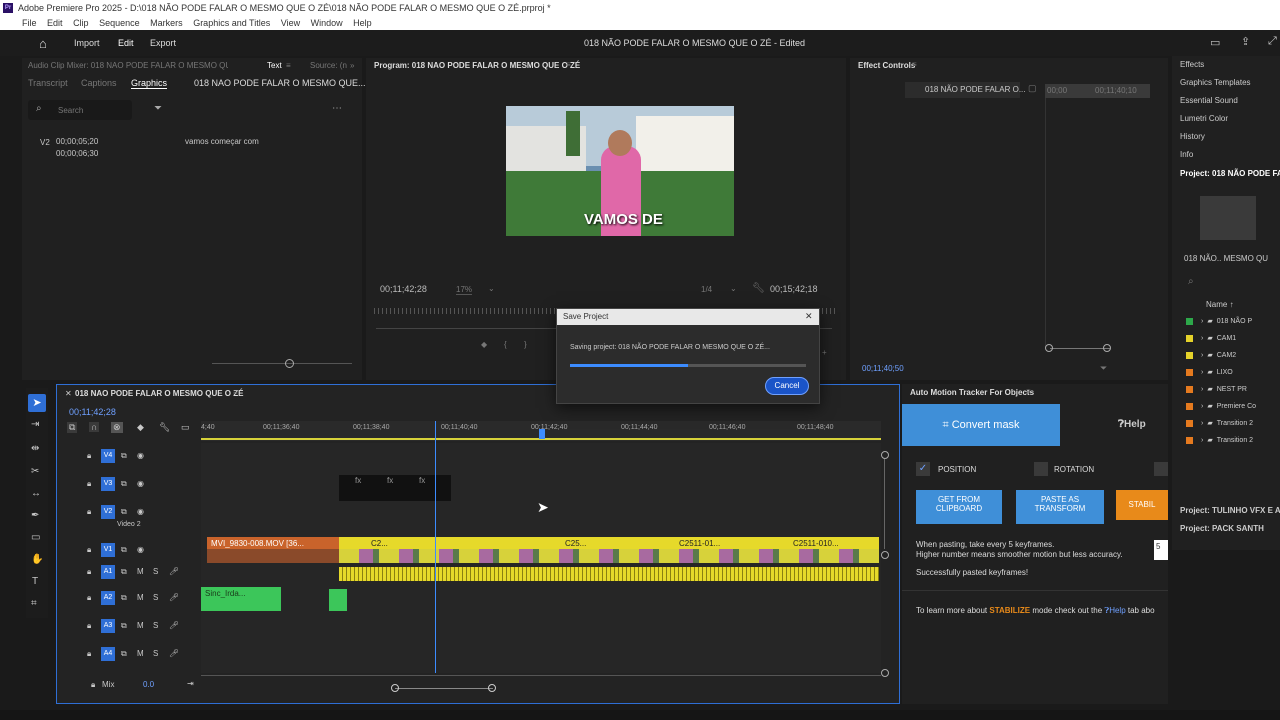 The image size is (1280, 720). Describe the element at coordinates (1032, 88) in the screenshot. I see `clip-view-icon: ▢` at that location.